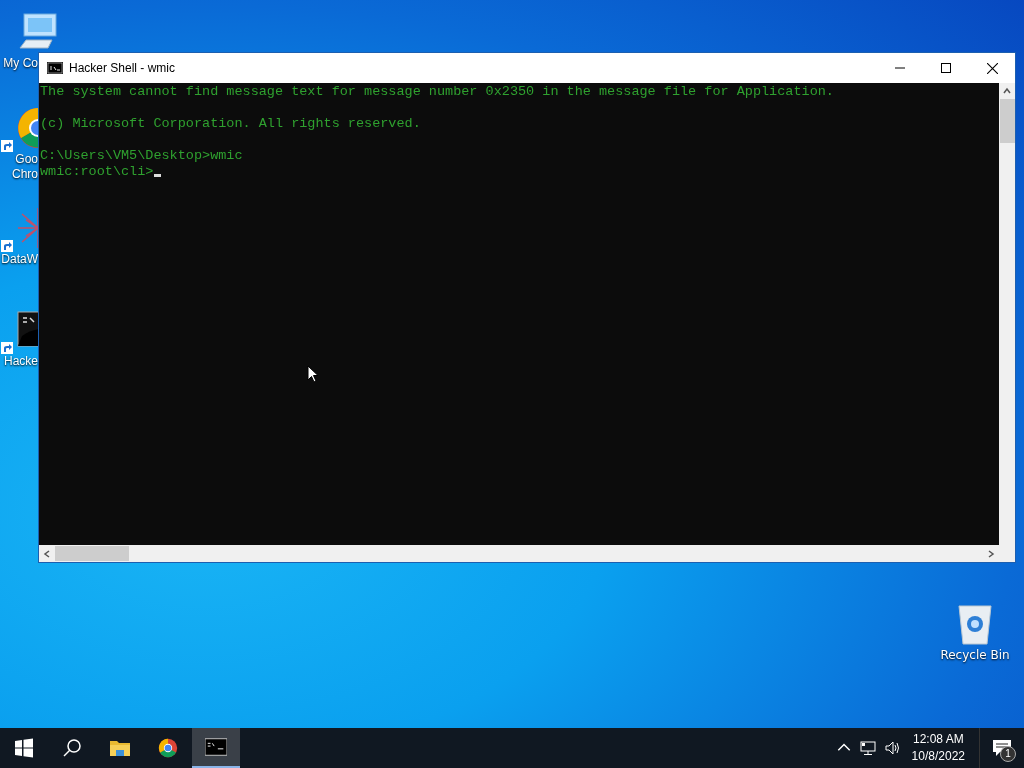  Describe the element at coordinates (20, 63) in the screenshot. I see `icon-label: My Co` at that location.